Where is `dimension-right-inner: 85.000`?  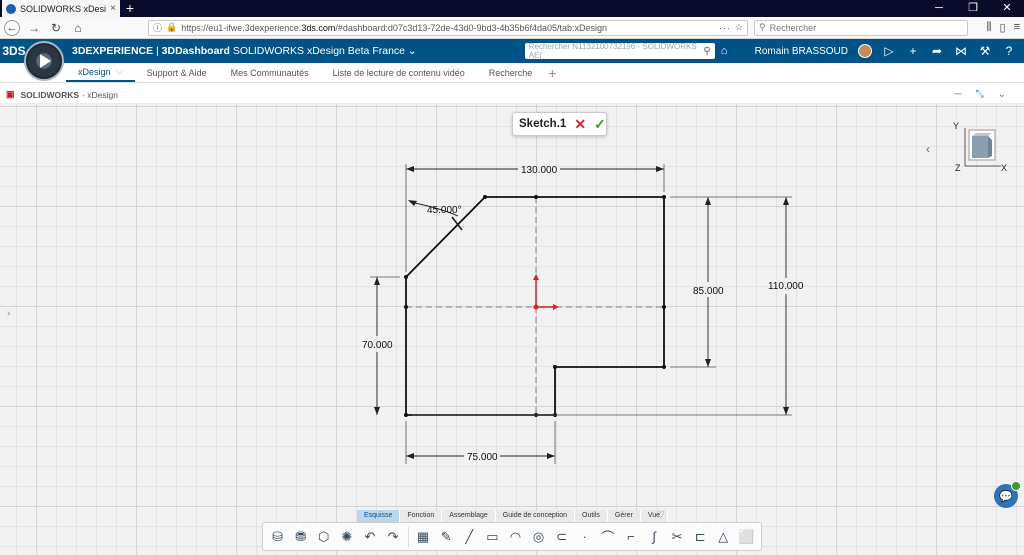
dimension-right-inner: 85.000 is located at coordinates (708, 282).